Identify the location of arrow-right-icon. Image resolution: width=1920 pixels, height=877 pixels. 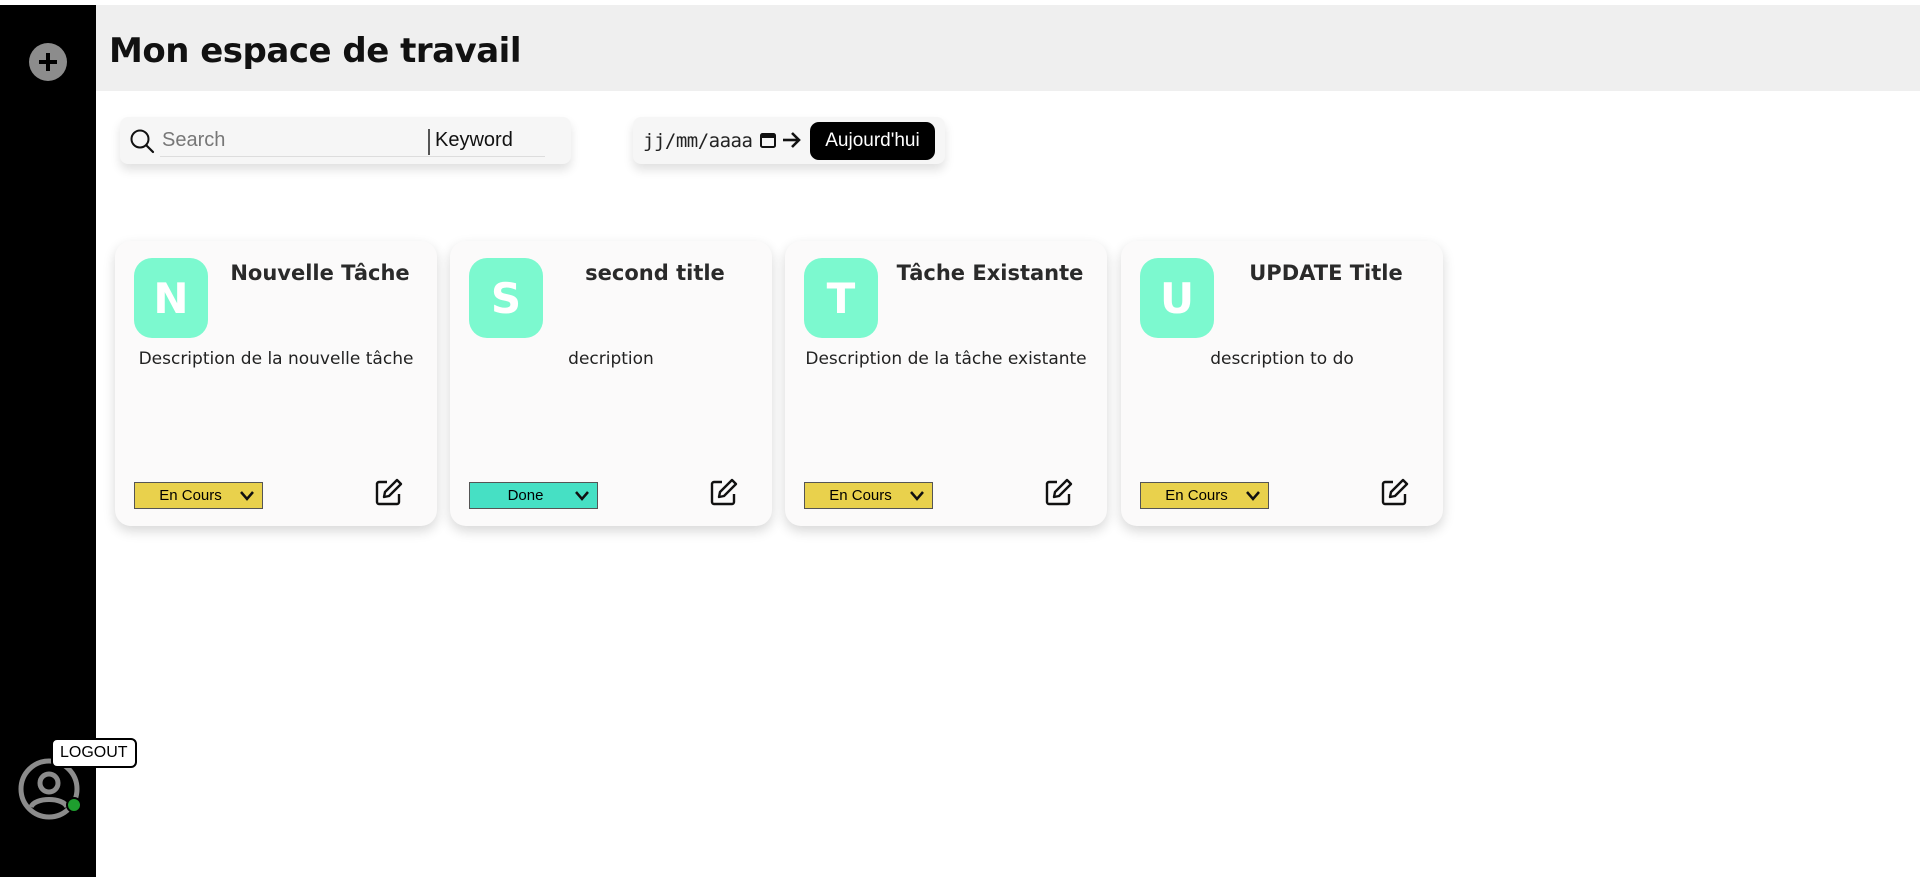
(792, 140).